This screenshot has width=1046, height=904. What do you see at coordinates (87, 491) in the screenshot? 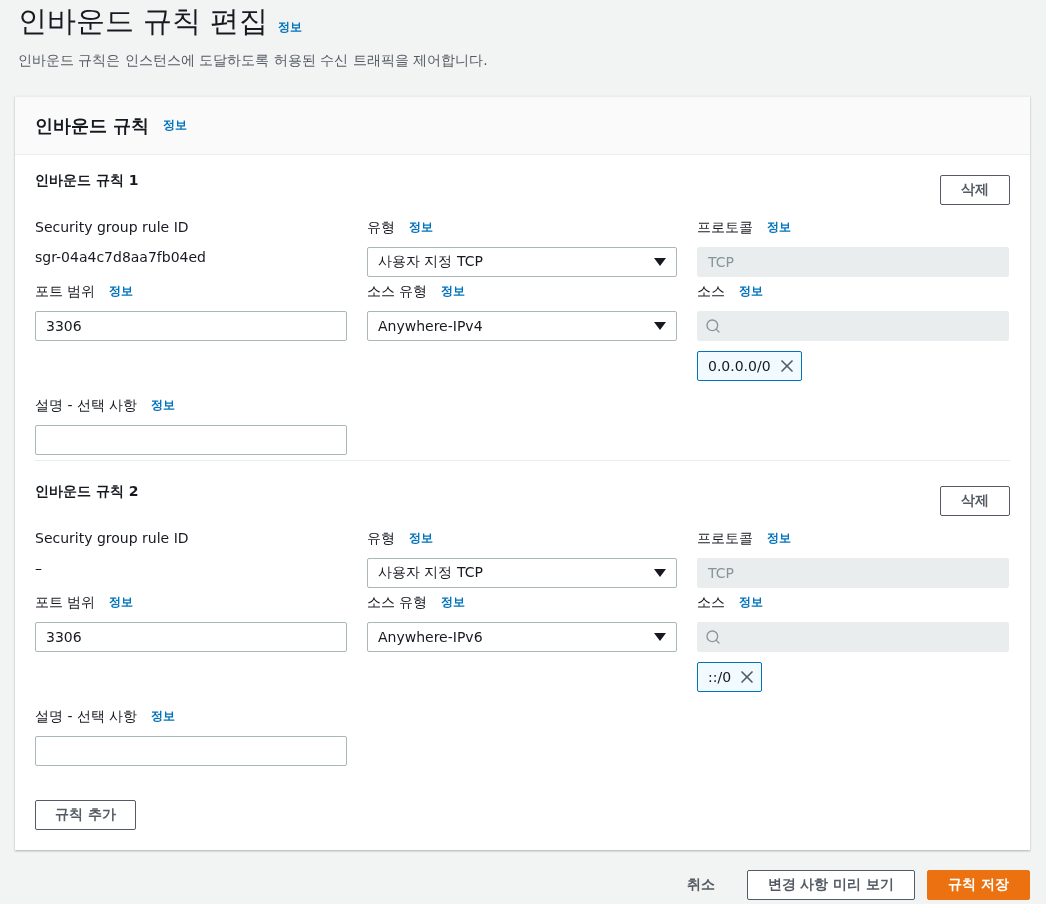
I see `rule-title: 인바운드 규칙 2` at bounding box center [87, 491].